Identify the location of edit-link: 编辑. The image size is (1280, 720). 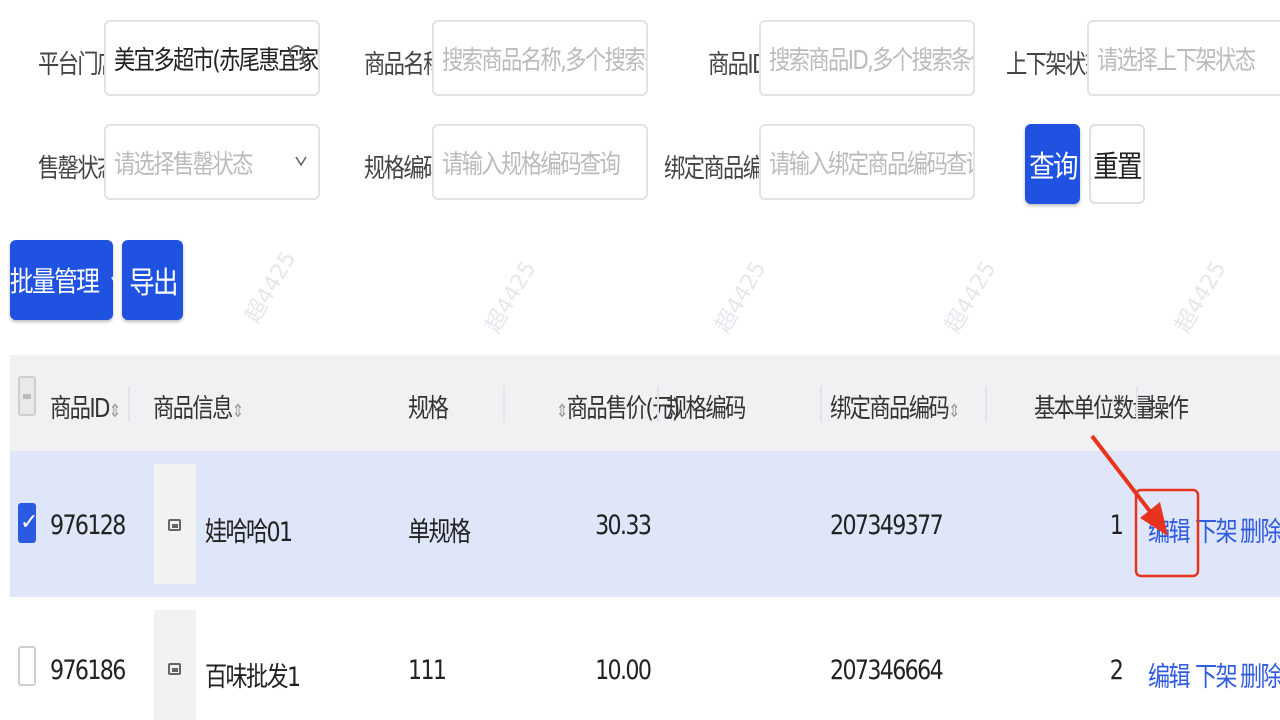
(1169, 674).